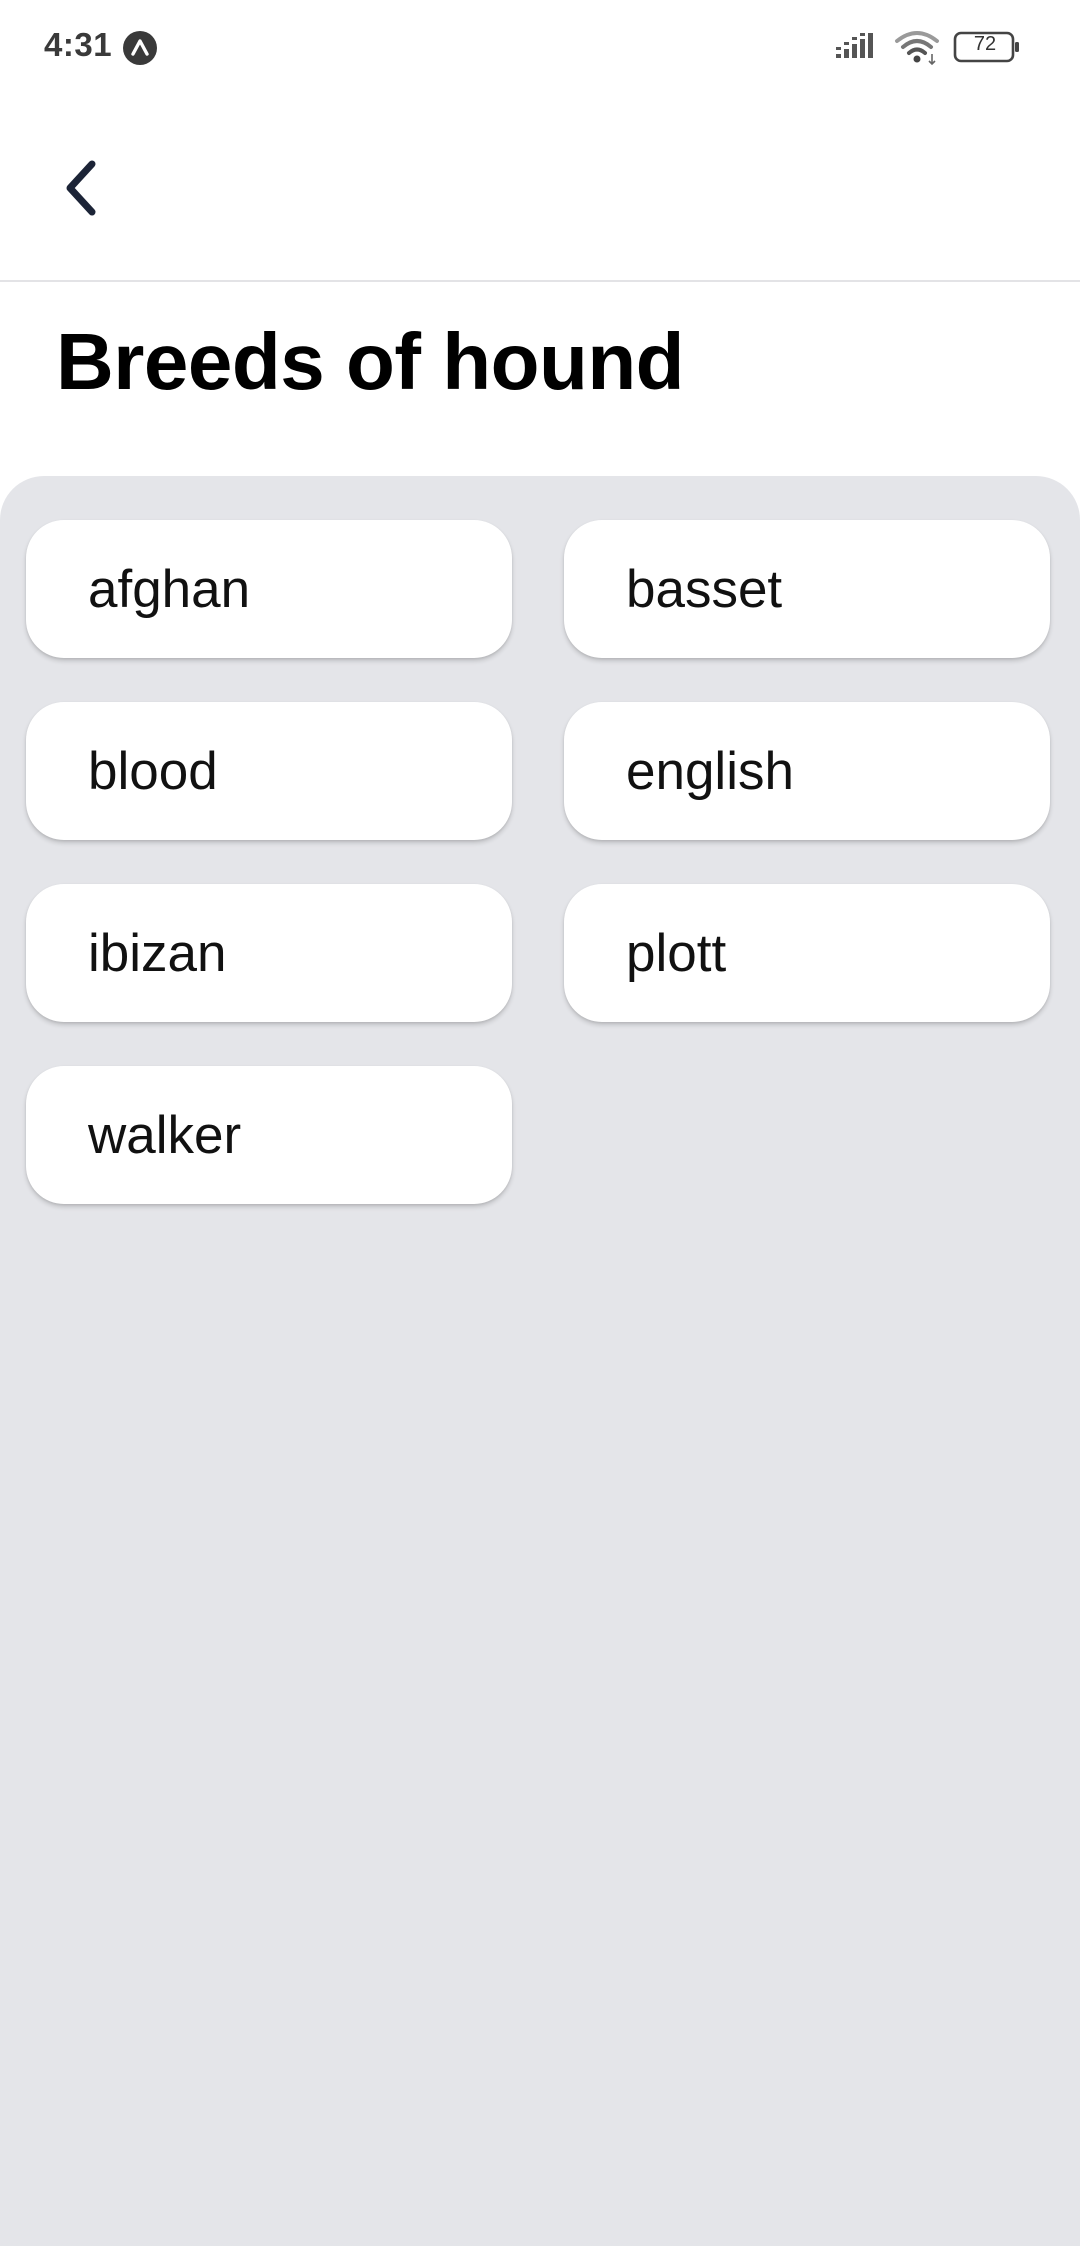 The image size is (1080, 2246). Describe the element at coordinates (370, 361) in the screenshot. I see `page-title: Breeds of hound` at that location.